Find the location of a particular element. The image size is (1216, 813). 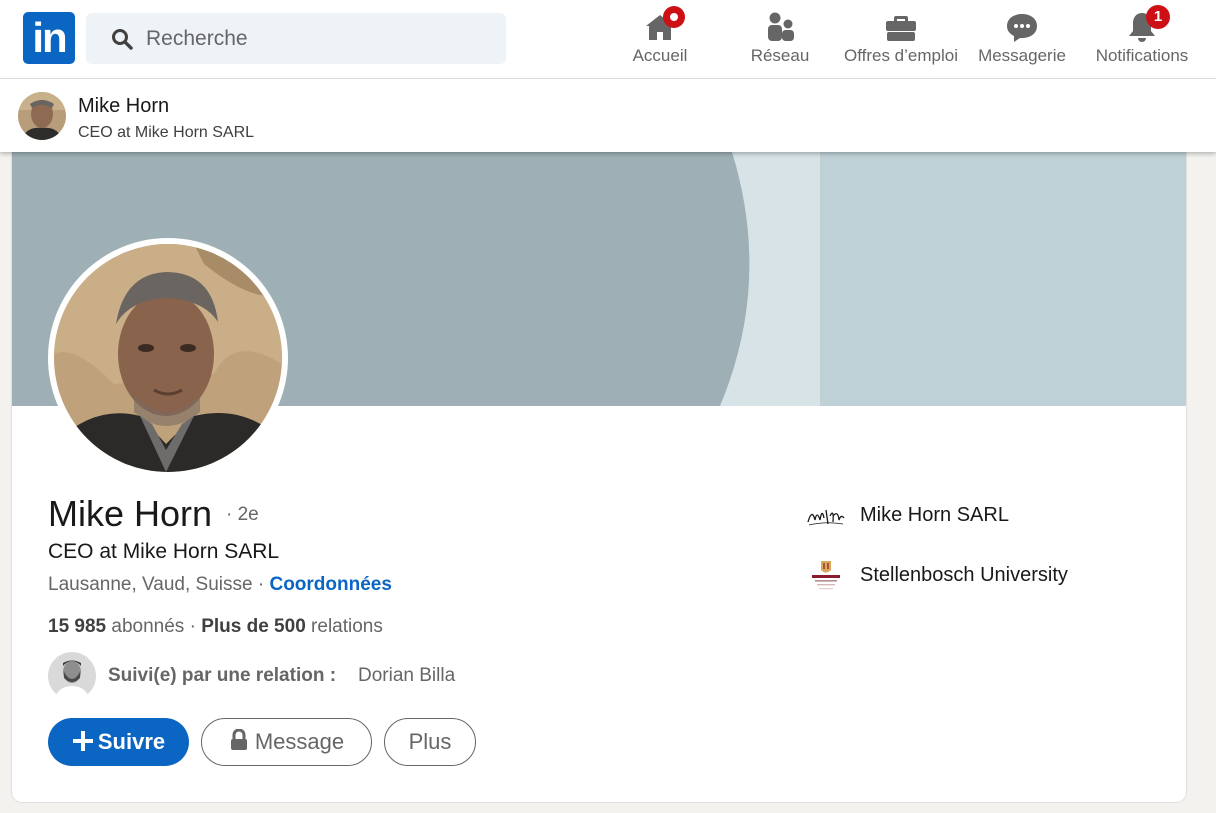

stats-row: 15 985 abonnés · Plus de 500 relations is located at coordinates (215, 627).